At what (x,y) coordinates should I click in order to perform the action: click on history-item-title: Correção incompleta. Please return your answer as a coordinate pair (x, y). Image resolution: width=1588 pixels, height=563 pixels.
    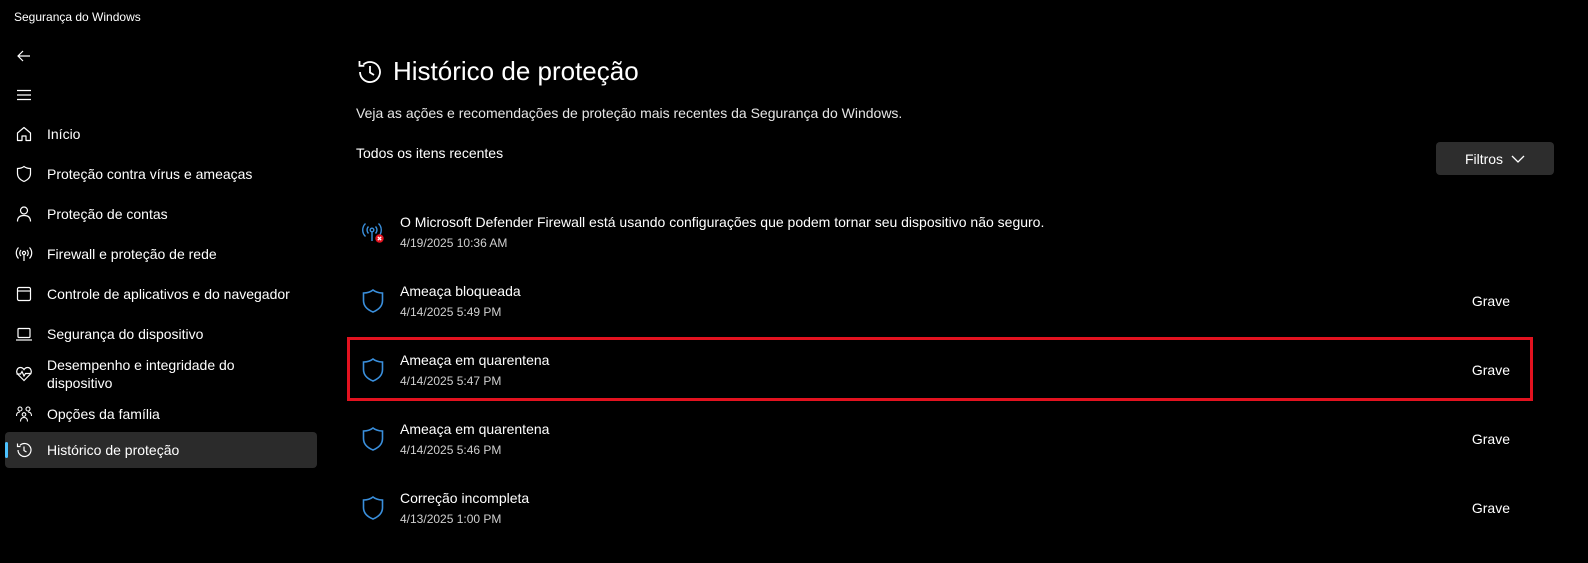
    Looking at the image, I should click on (465, 498).